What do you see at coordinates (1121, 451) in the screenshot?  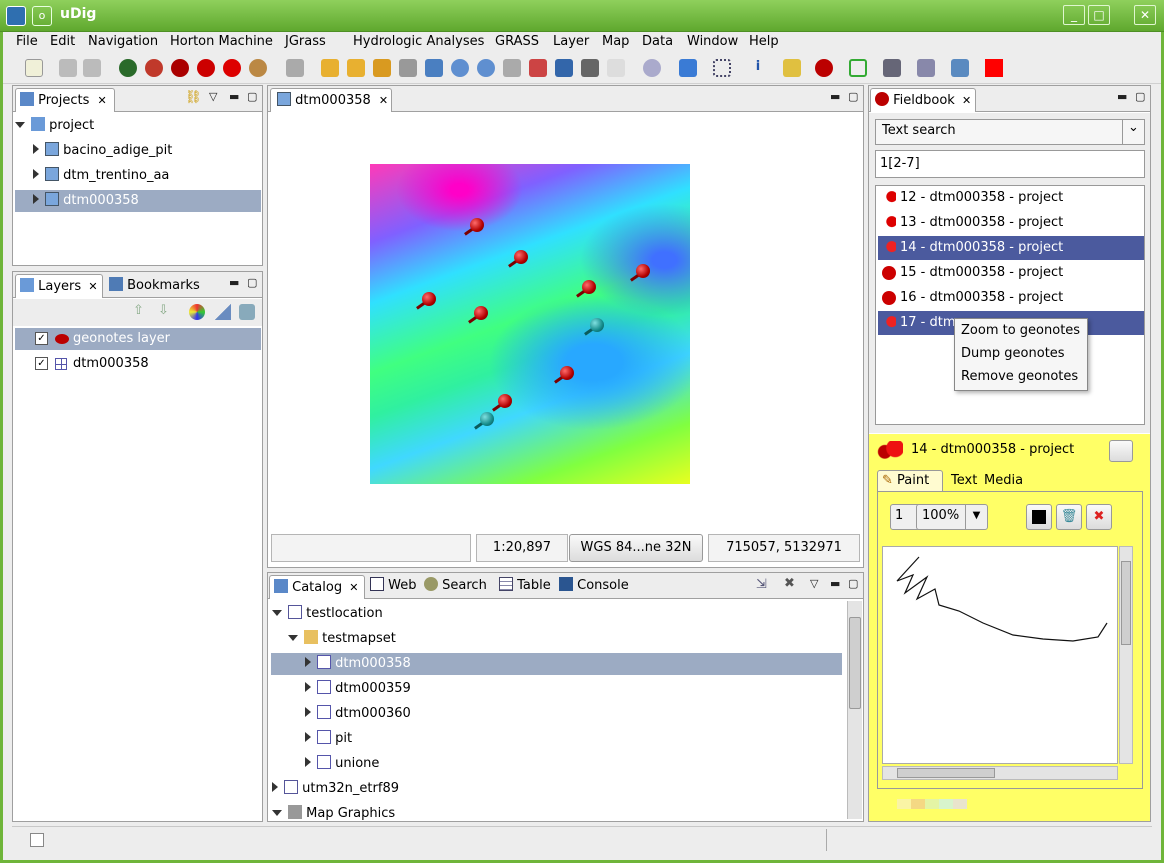 I see `save-icon` at bounding box center [1121, 451].